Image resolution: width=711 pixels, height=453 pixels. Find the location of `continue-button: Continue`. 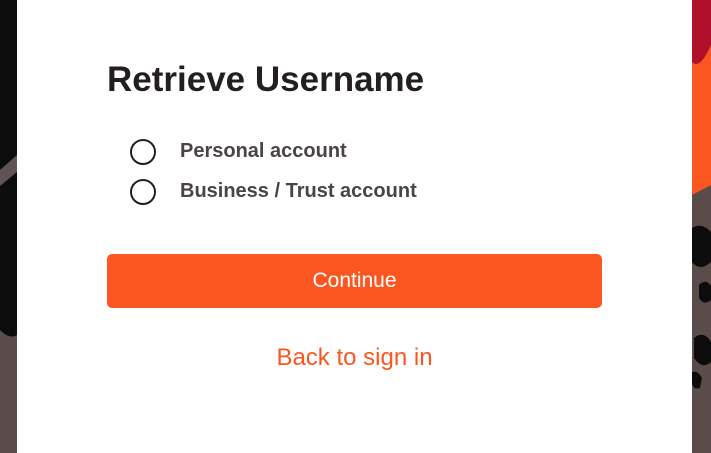

continue-button: Continue is located at coordinates (354, 281).